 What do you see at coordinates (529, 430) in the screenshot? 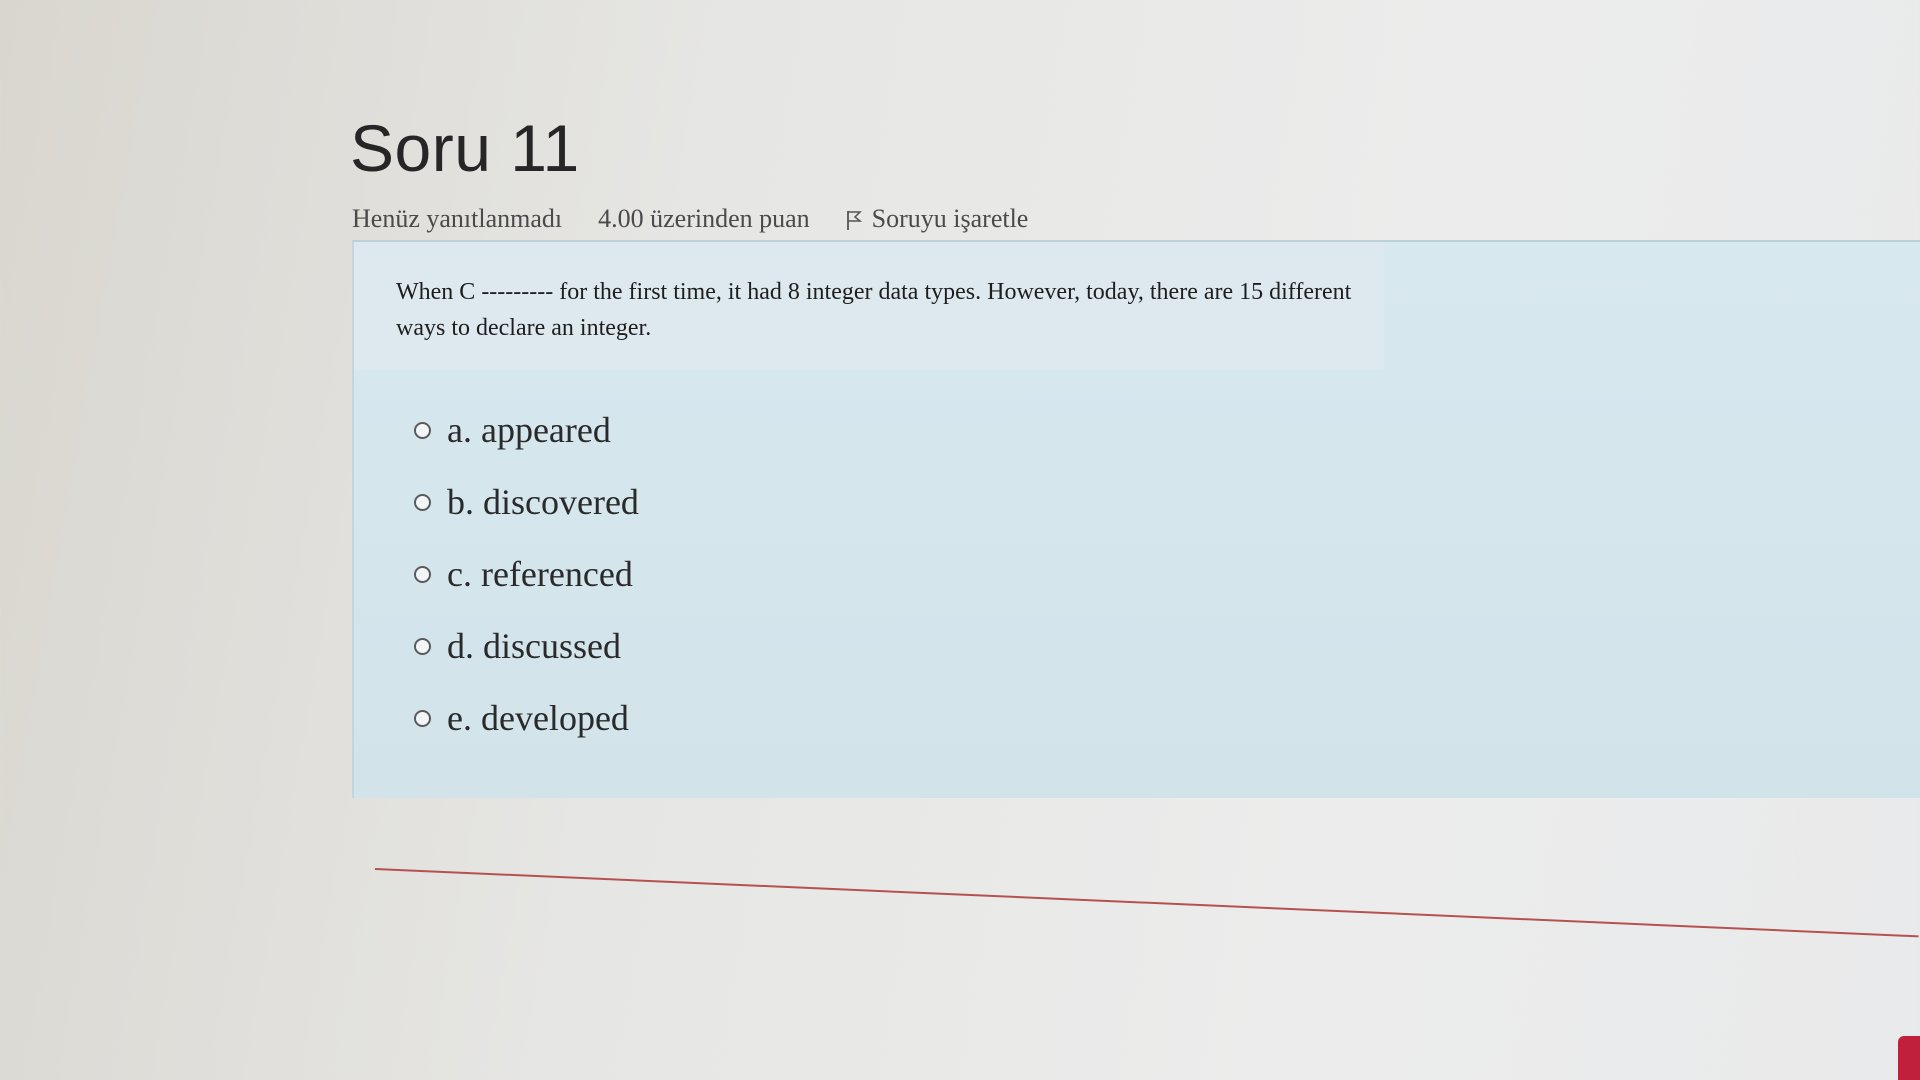
I see `option-label: a. appeared` at bounding box center [529, 430].